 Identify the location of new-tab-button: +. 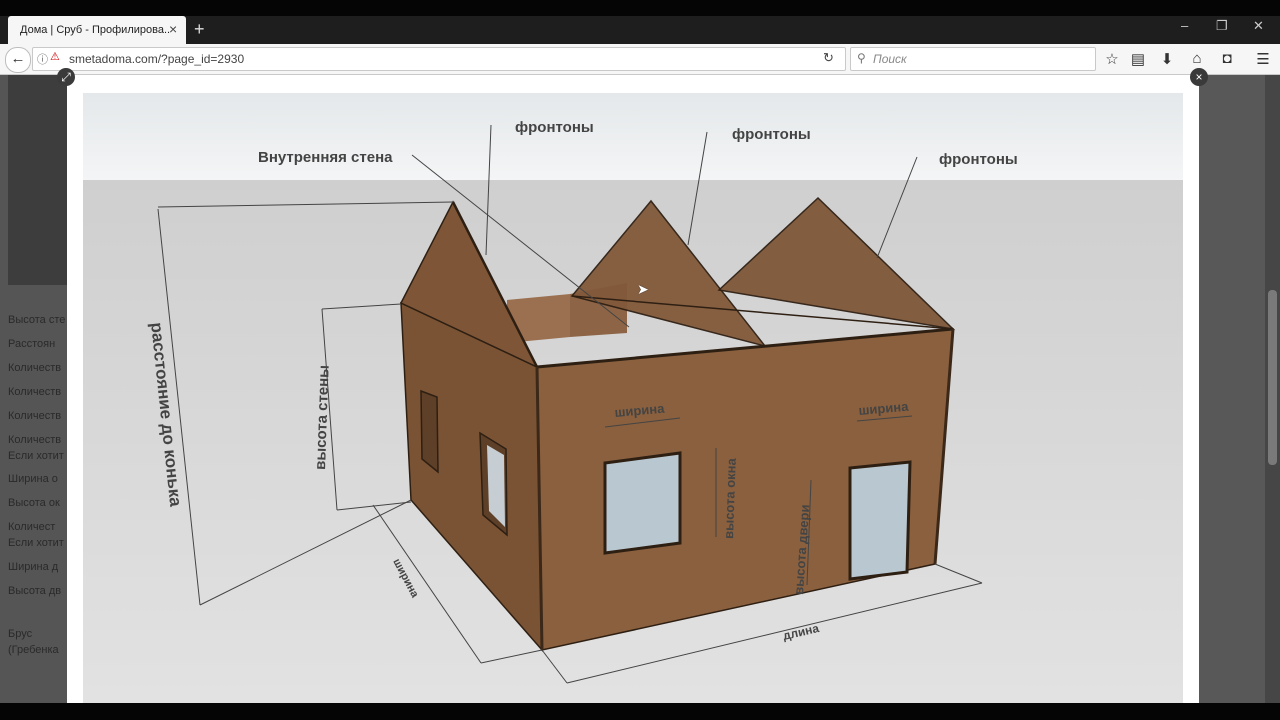
(199, 29).